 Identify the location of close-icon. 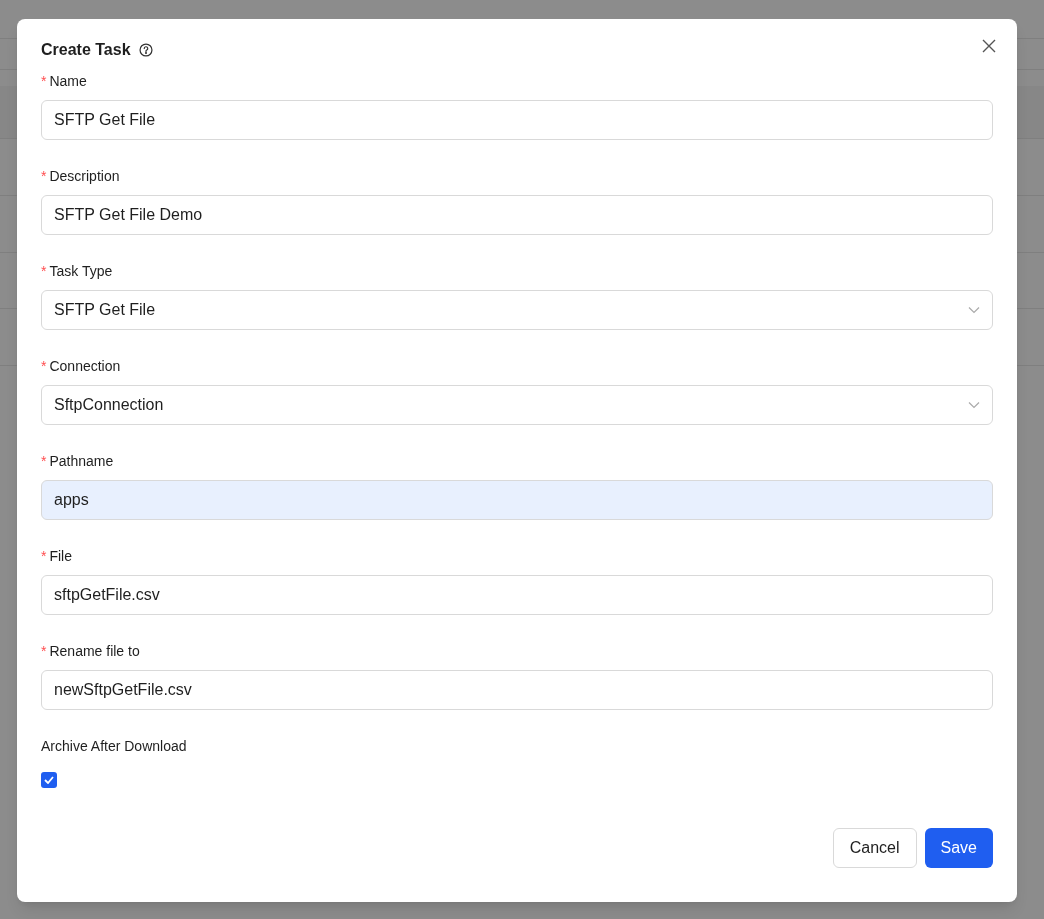
(989, 46).